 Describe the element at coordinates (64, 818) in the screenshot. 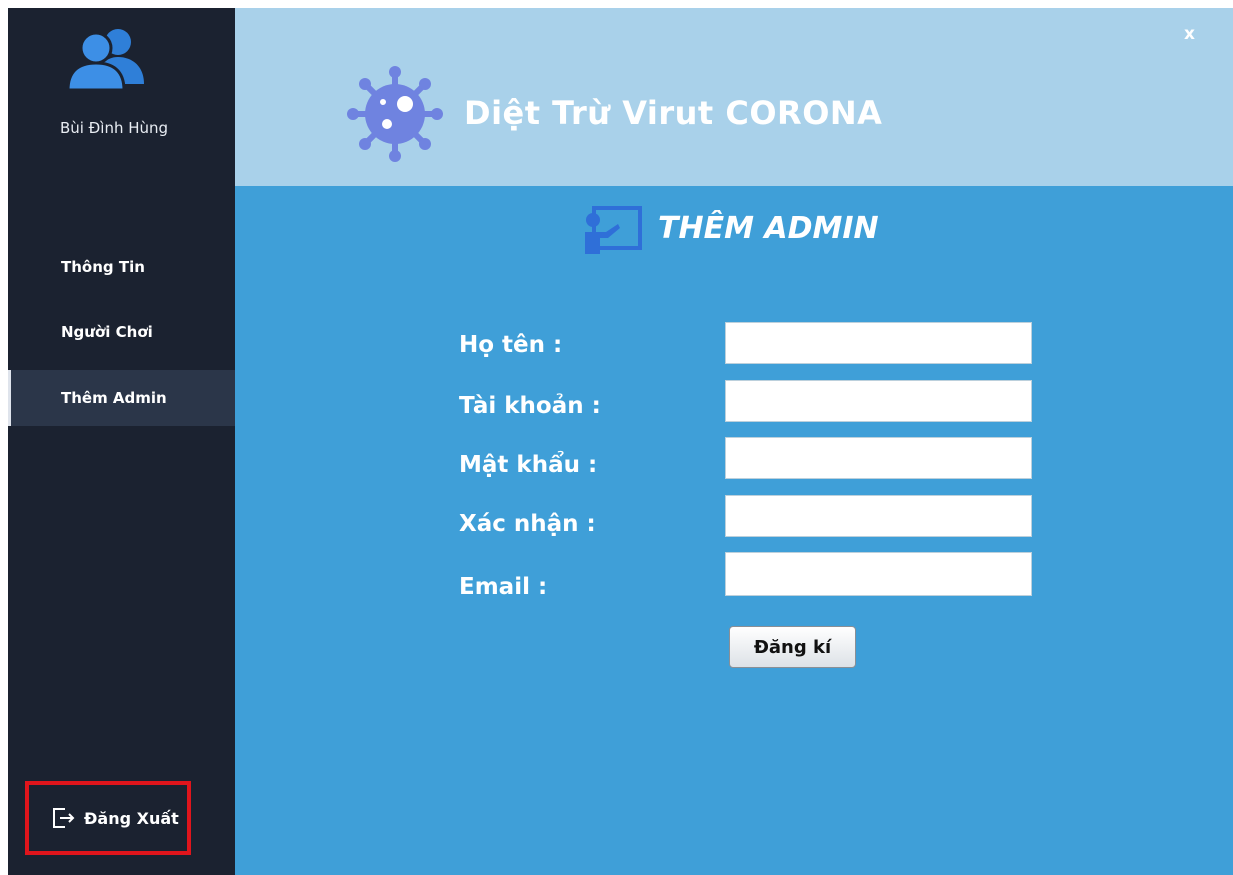

I see `logout-icon` at that location.